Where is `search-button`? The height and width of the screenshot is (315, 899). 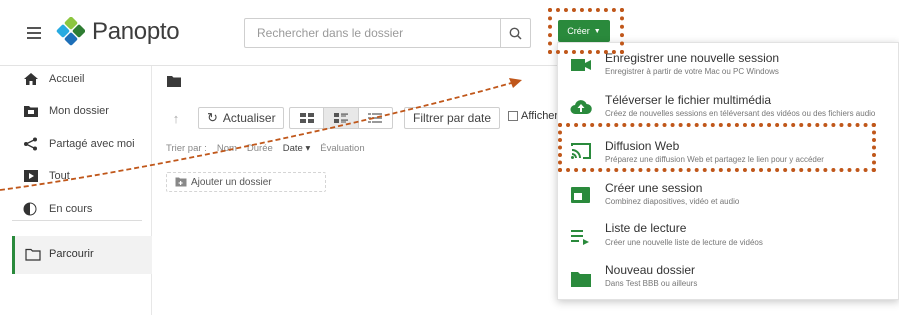 search-button is located at coordinates (515, 33).